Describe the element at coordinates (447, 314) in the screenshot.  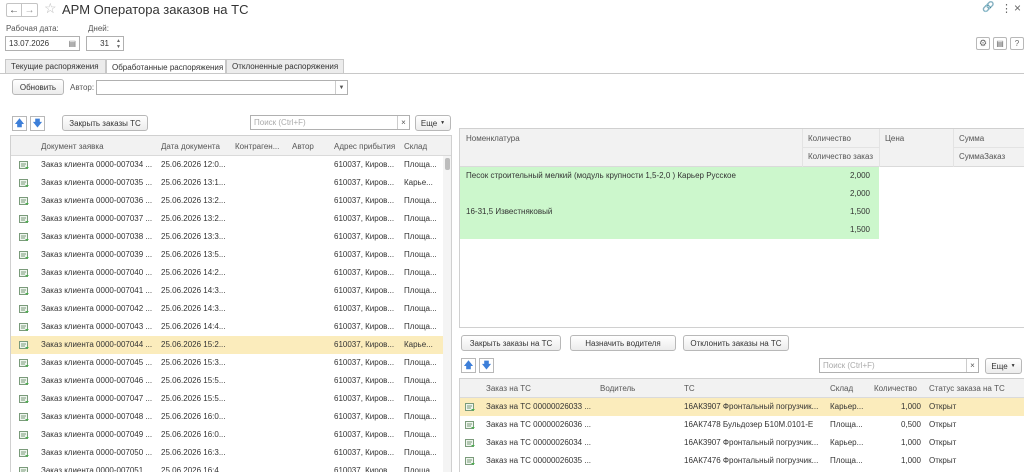
I see `vertical-scrollbar` at that location.